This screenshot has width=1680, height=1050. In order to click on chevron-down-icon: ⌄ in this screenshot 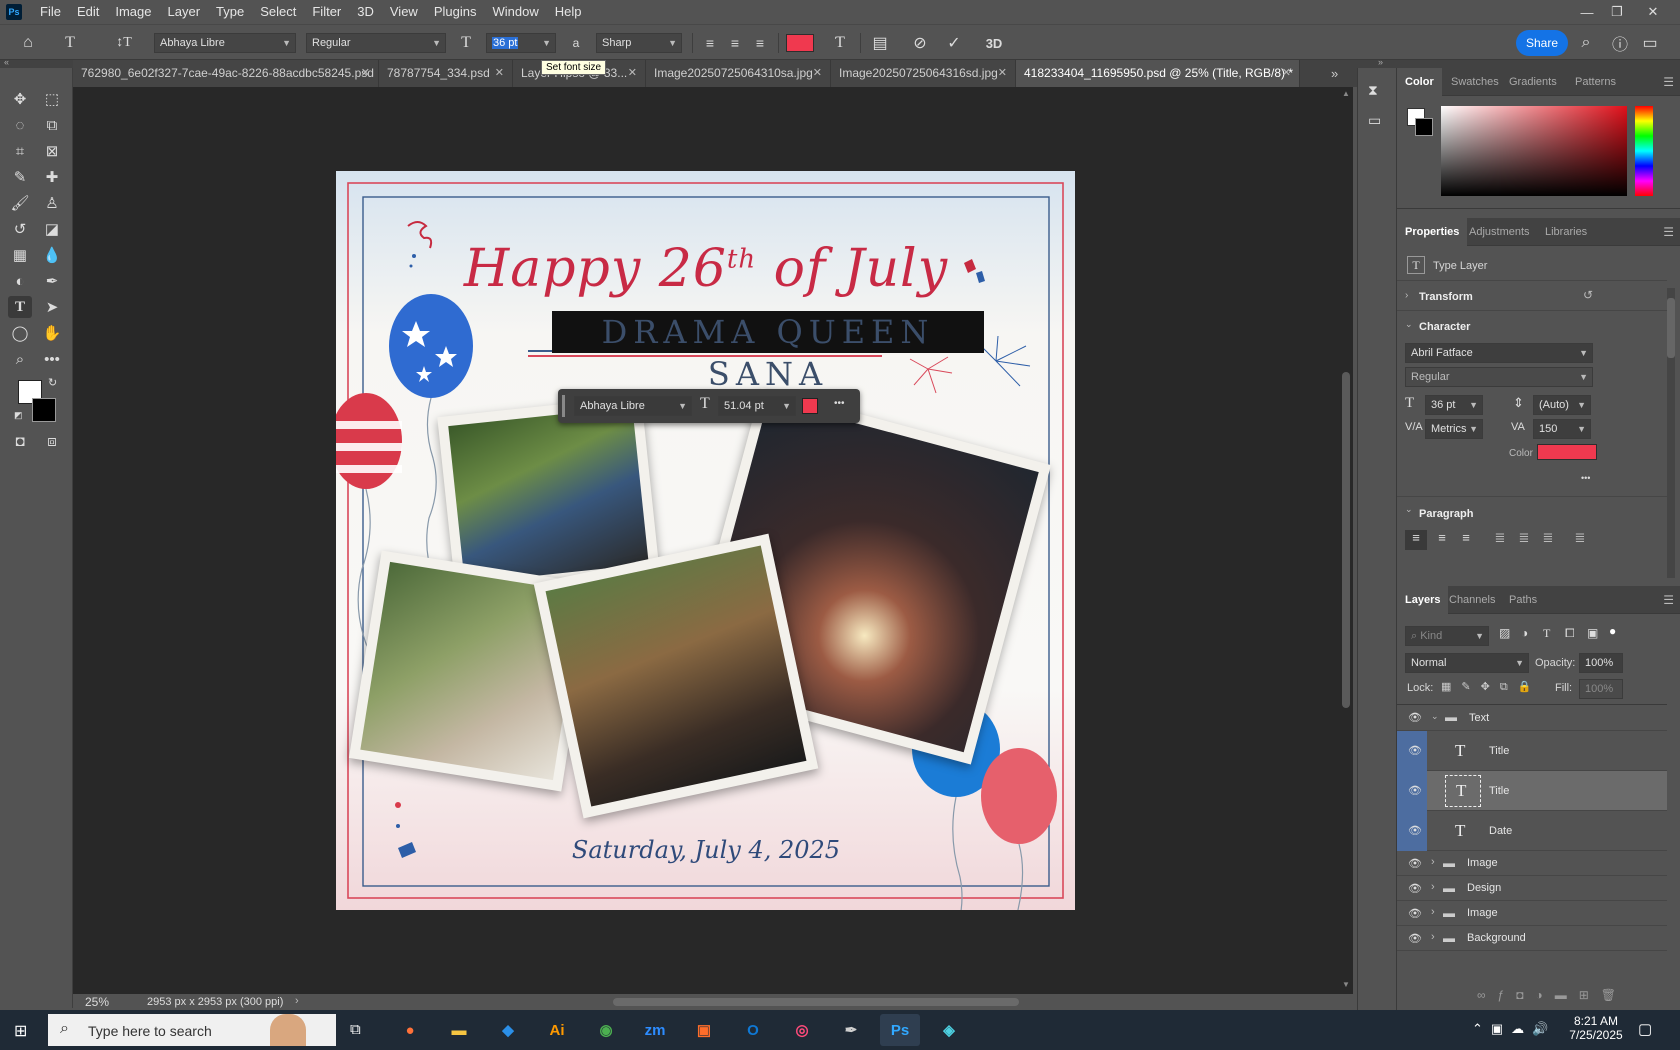, I will do `click(1435, 716)`.